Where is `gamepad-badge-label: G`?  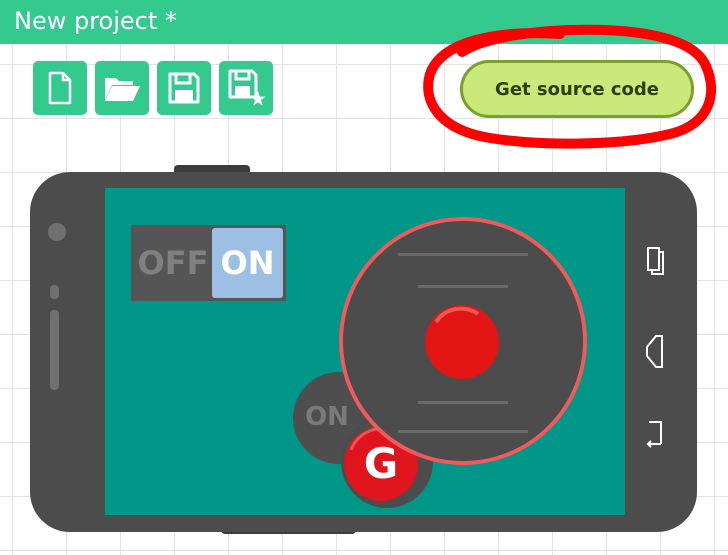 gamepad-badge-label: G is located at coordinates (381, 463).